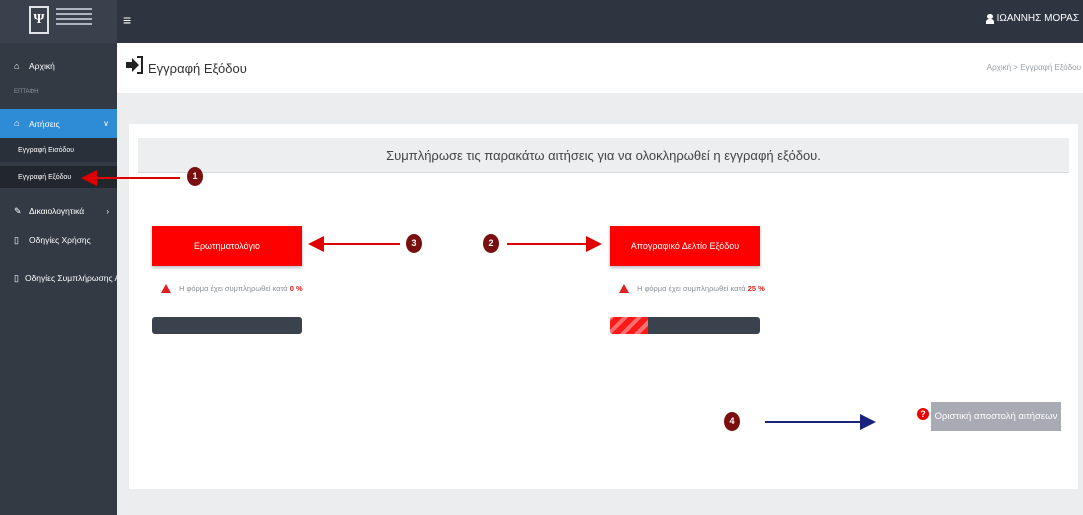 This screenshot has height=515, width=1083. What do you see at coordinates (989, 18) in the screenshot?
I see `user-icon` at bounding box center [989, 18].